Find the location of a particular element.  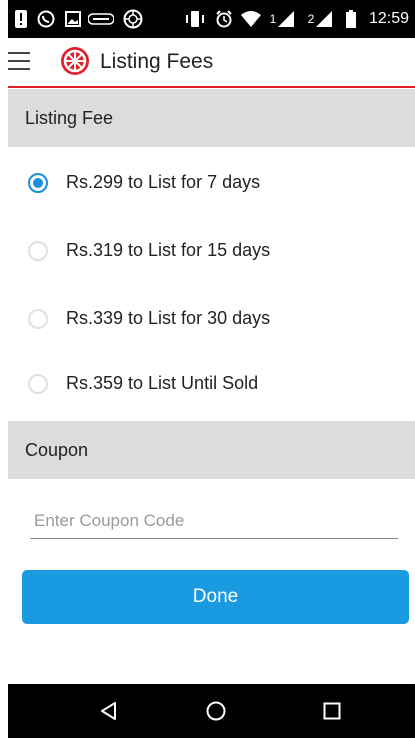

listing-option-until-sold: Rs.359 to List Until Sold is located at coordinates (211, 385).